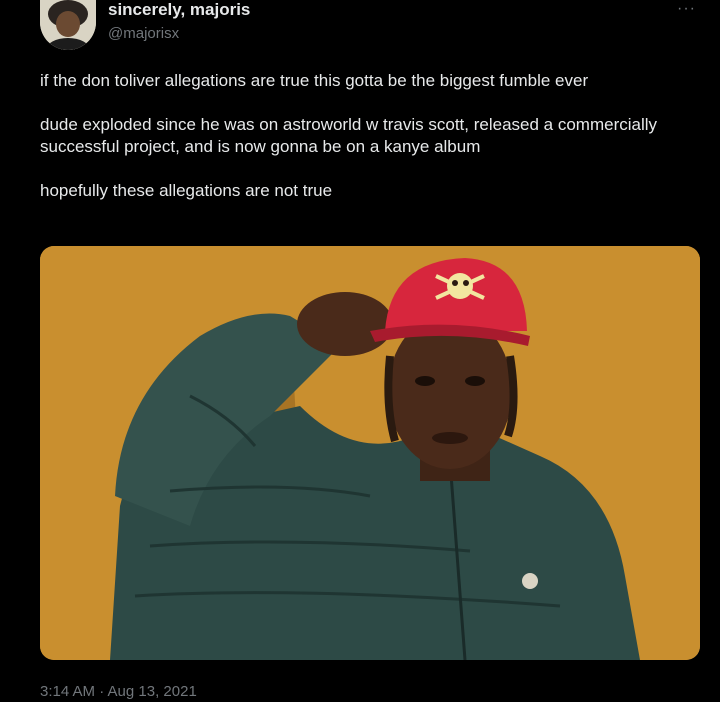  What do you see at coordinates (179, 10) in the screenshot?
I see `author-display-name: sincerely, majoris` at bounding box center [179, 10].